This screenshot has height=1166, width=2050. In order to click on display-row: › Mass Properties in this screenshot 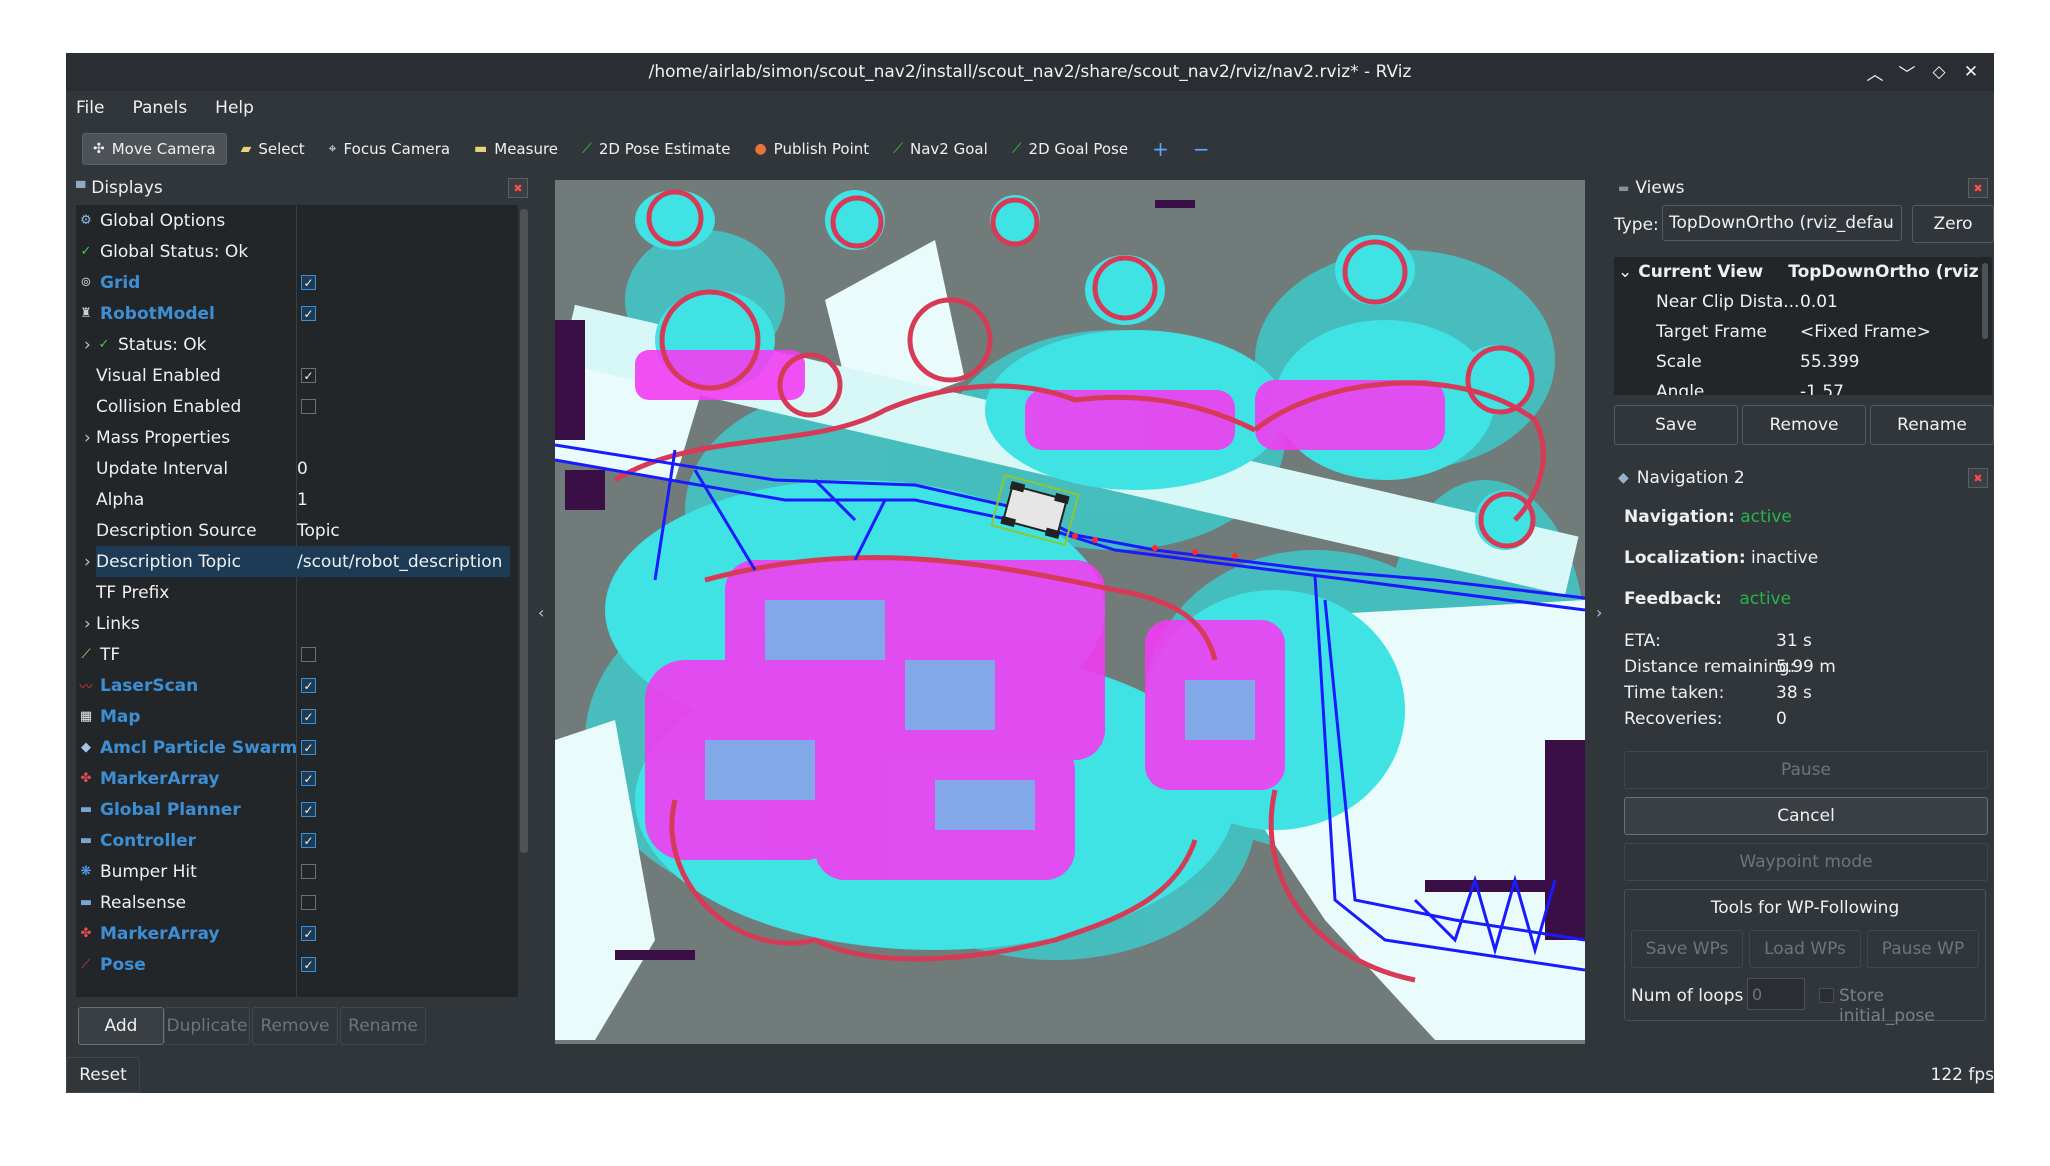, I will do `click(293, 437)`.